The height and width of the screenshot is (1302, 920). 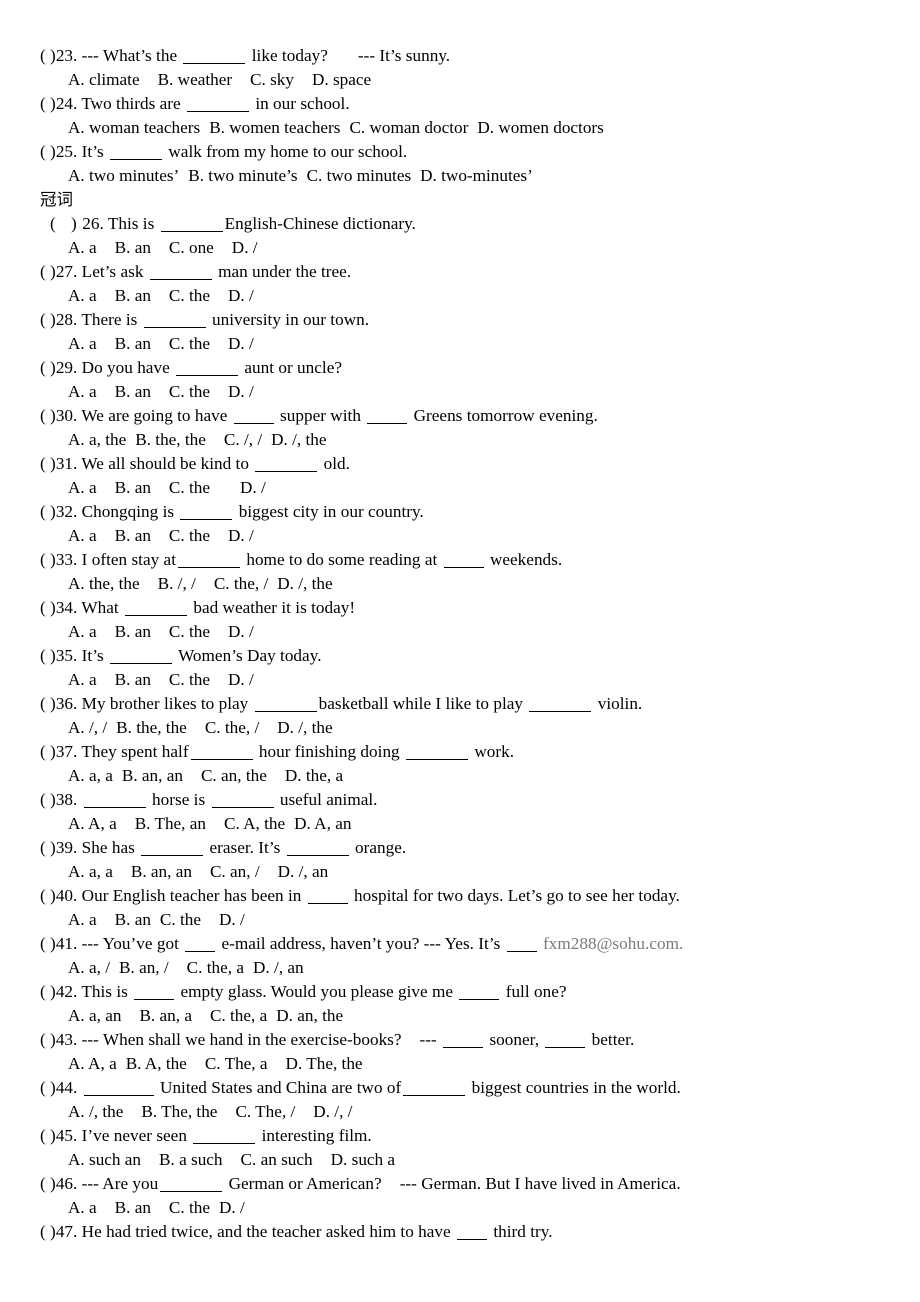 What do you see at coordinates (245, 248) in the screenshot?
I see `option-26-d: D. /` at bounding box center [245, 248].